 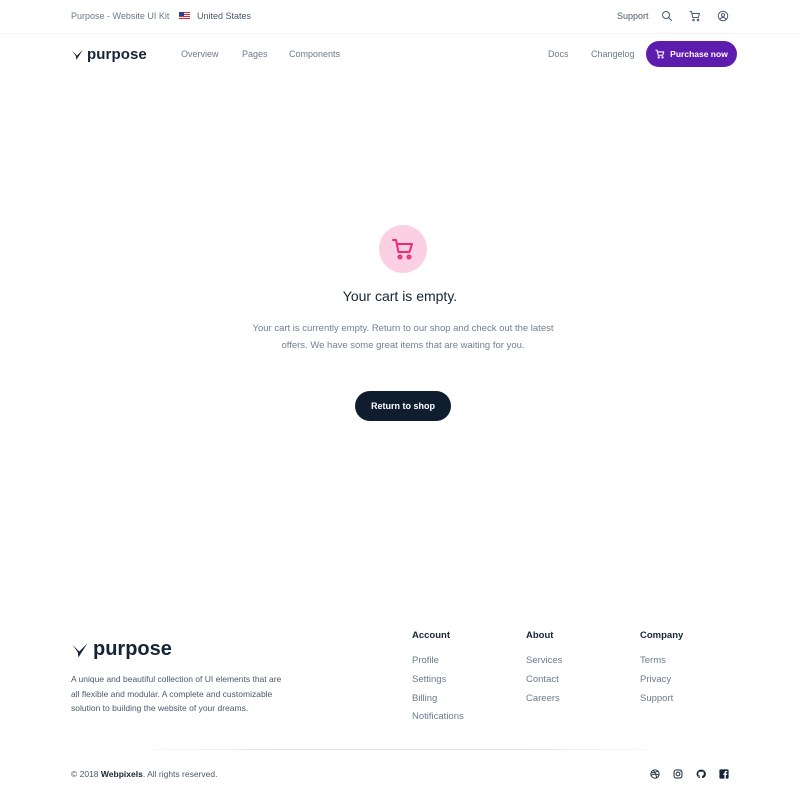 What do you see at coordinates (438, 717) in the screenshot?
I see `footer-link-notifications: Notifications` at bounding box center [438, 717].